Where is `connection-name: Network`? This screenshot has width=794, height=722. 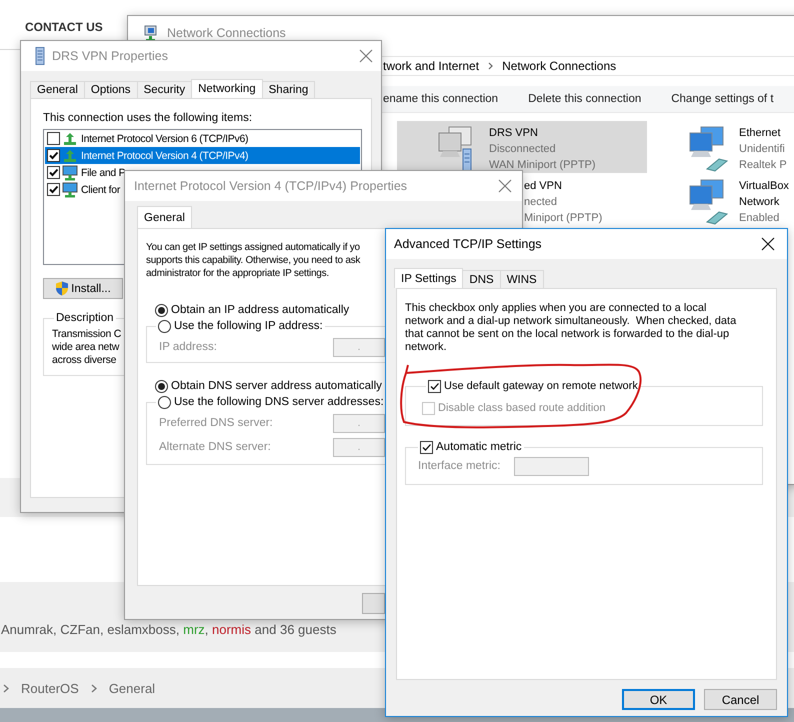
connection-name: Network is located at coordinates (759, 202).